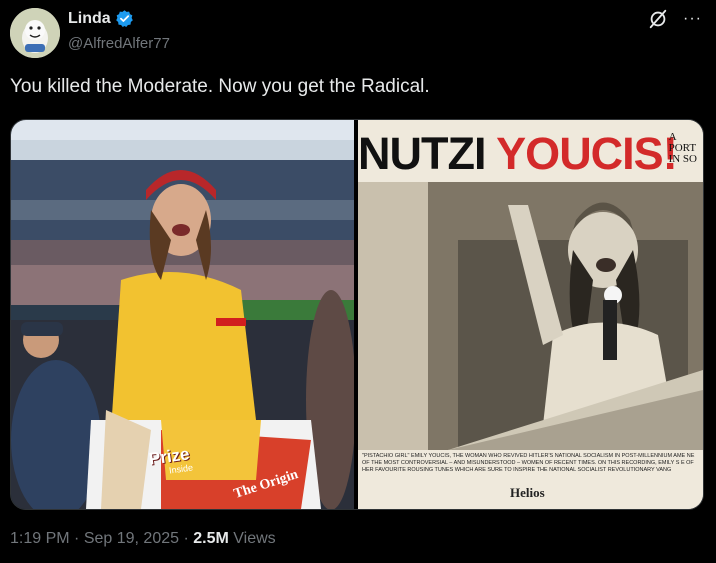 This screenshot has height=563, width=716. Describe the element at coordinates (124, 19) in the screenshot. I see `verified-badge-icon` at that location.